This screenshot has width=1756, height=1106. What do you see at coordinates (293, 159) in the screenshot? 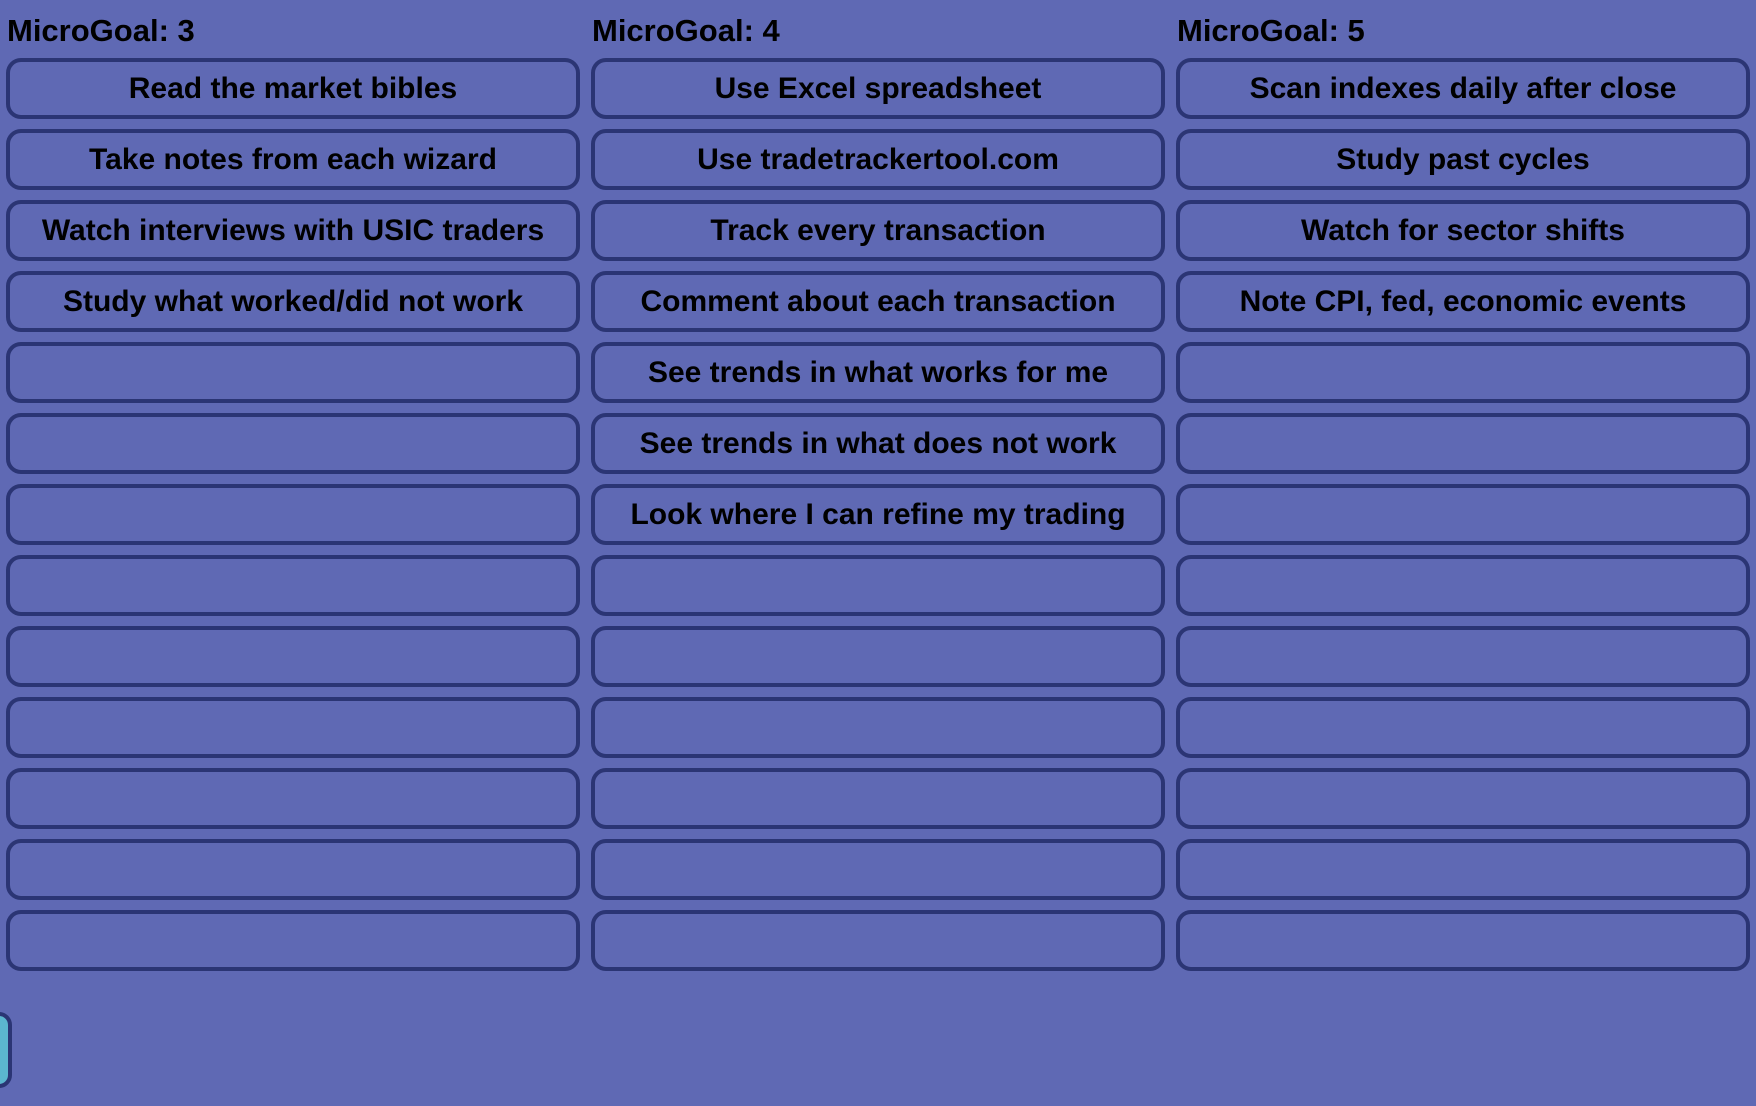
I see `goal-slot: Take notes from each wizard` at bounding box center [293, 159].